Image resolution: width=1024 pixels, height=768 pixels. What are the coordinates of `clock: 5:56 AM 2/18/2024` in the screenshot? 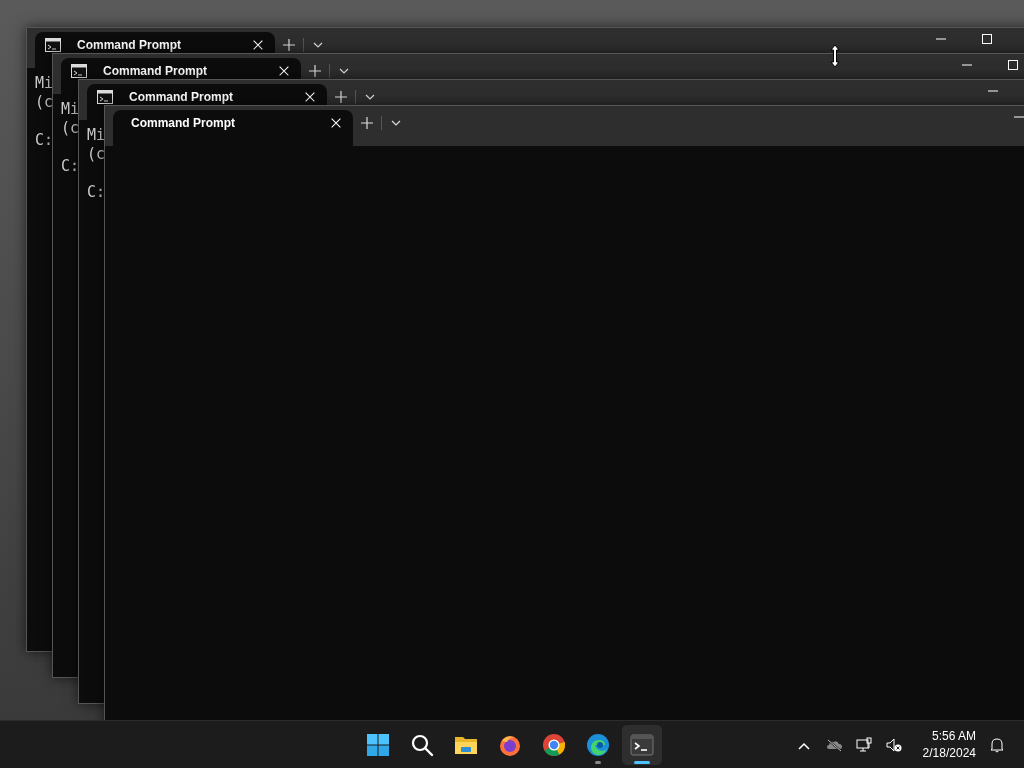 It's located at (949, 745).